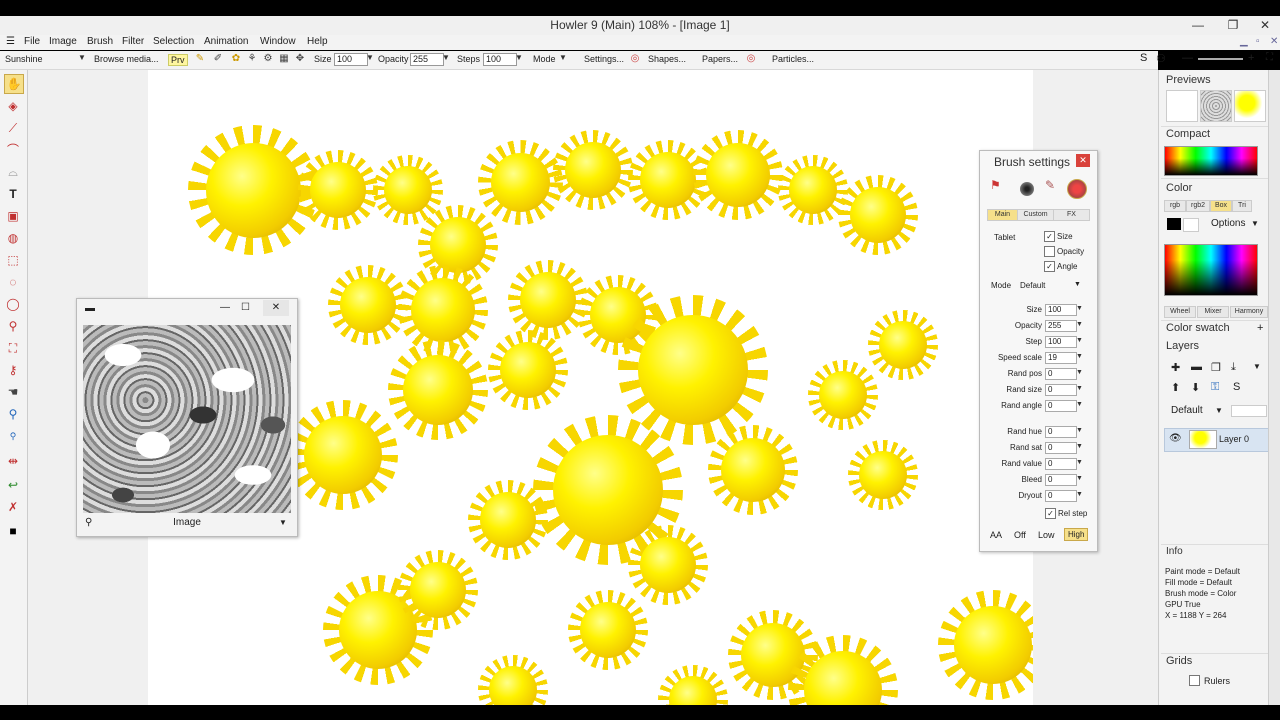  What do you see at coordinates (236, 59) in the screenshot?
I see `stamp-icon: ✿` at bounding box center [236, 59].